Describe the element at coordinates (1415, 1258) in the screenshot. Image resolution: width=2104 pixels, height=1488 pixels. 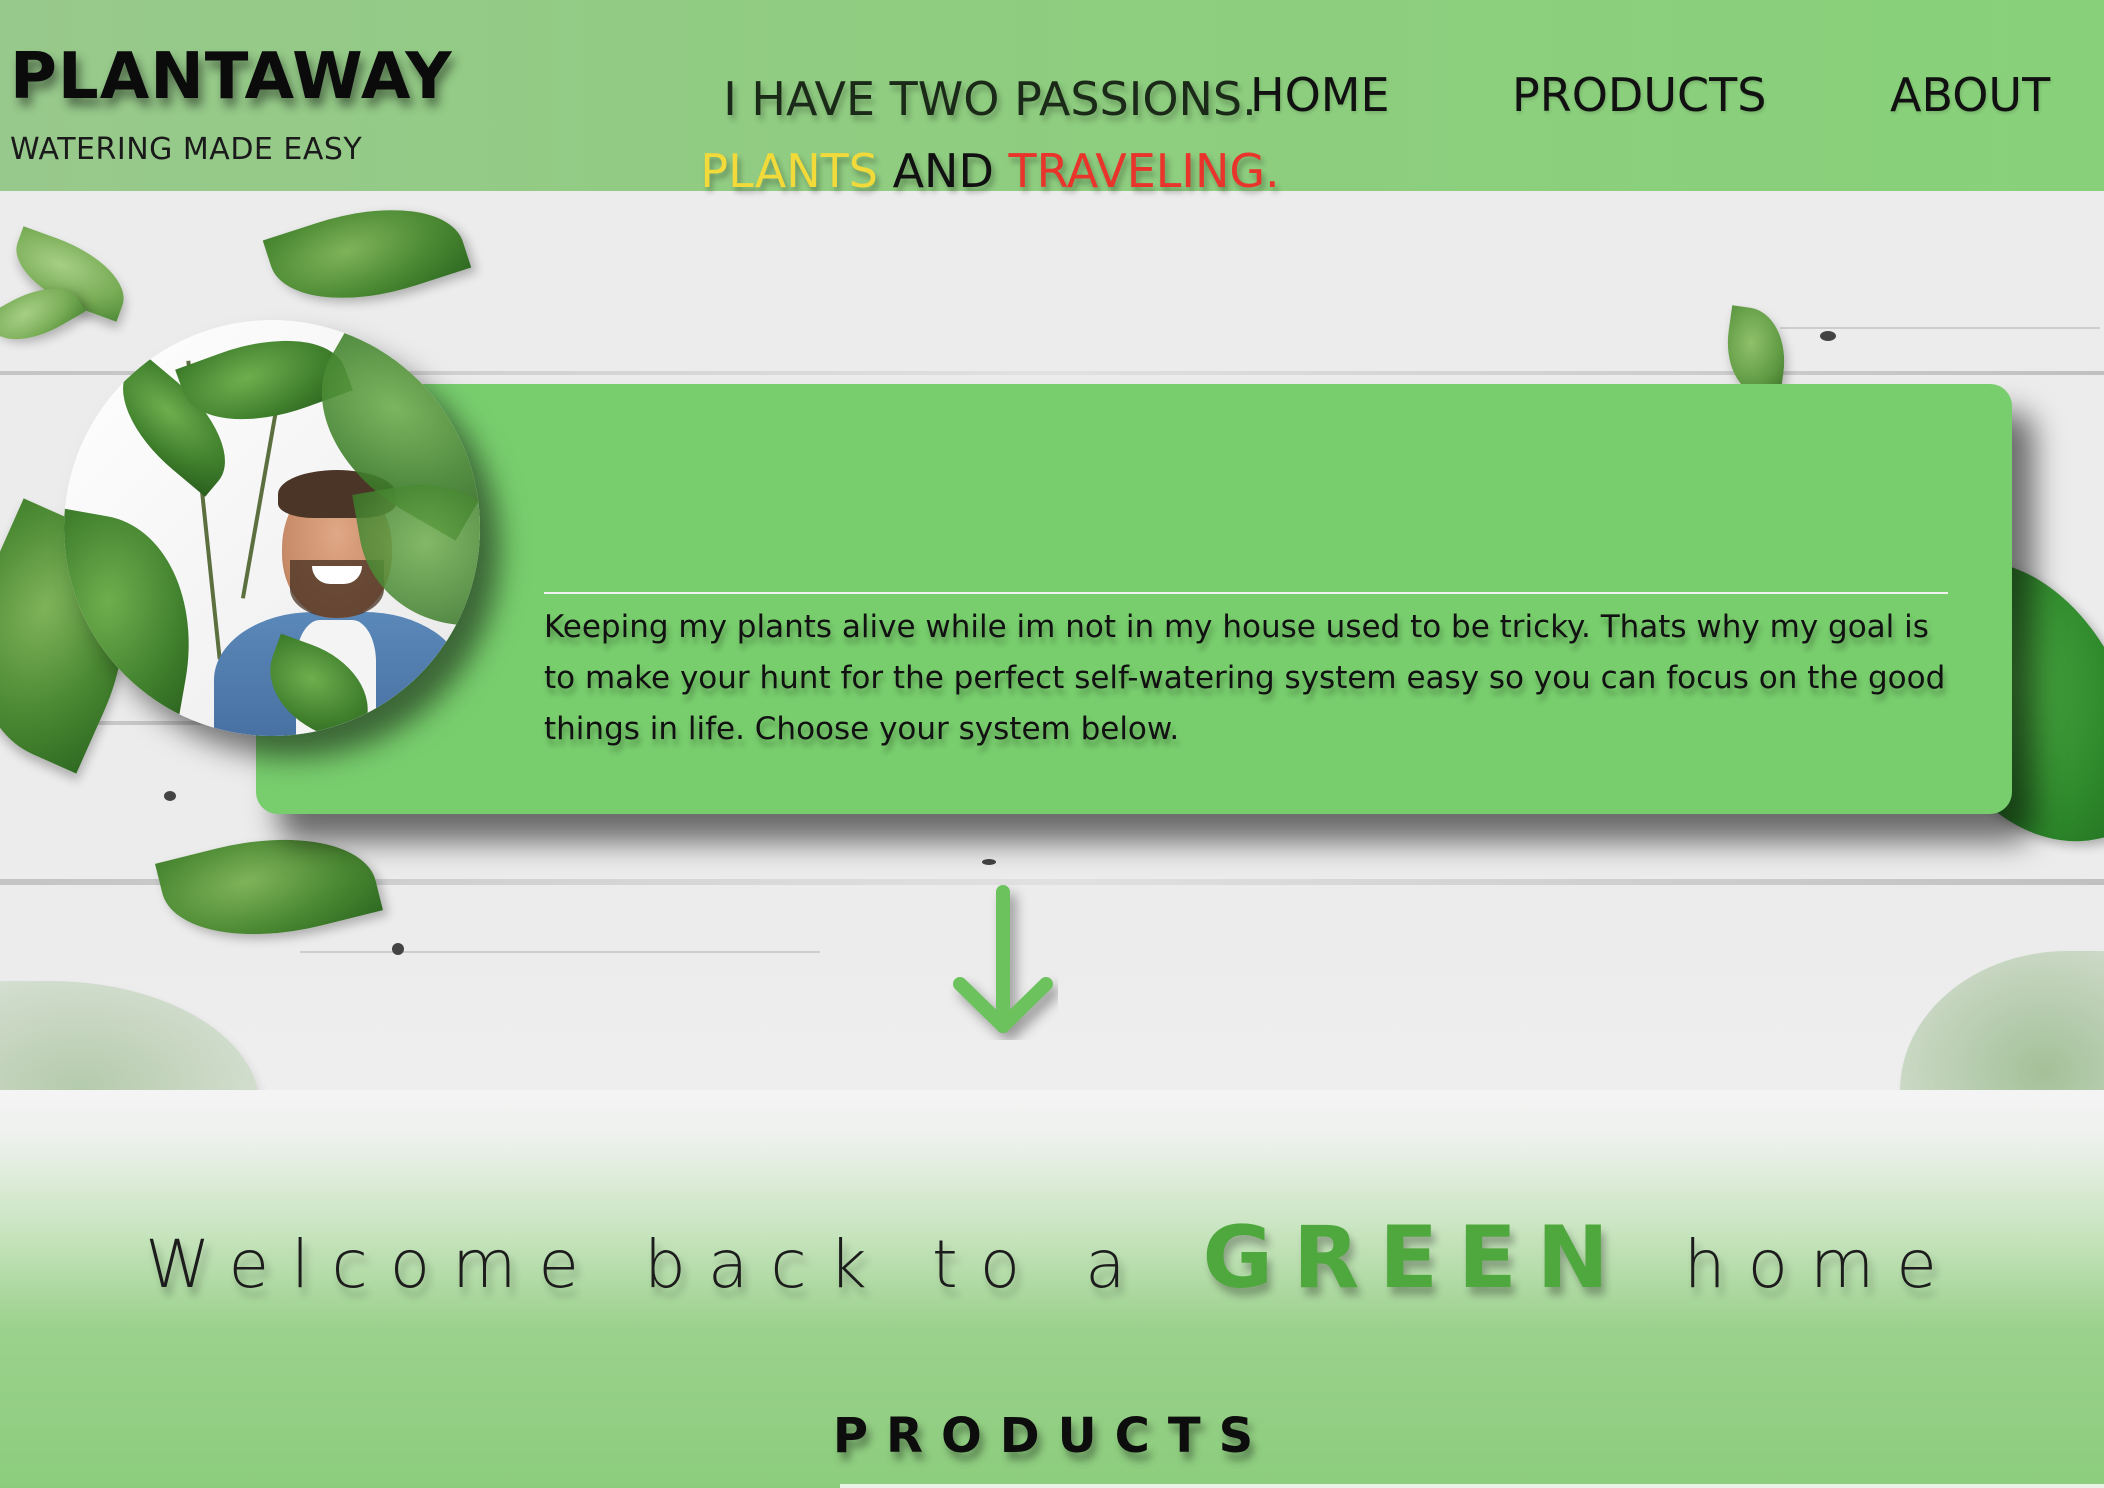
I see `welcome-green-word: GREEN` at that location.